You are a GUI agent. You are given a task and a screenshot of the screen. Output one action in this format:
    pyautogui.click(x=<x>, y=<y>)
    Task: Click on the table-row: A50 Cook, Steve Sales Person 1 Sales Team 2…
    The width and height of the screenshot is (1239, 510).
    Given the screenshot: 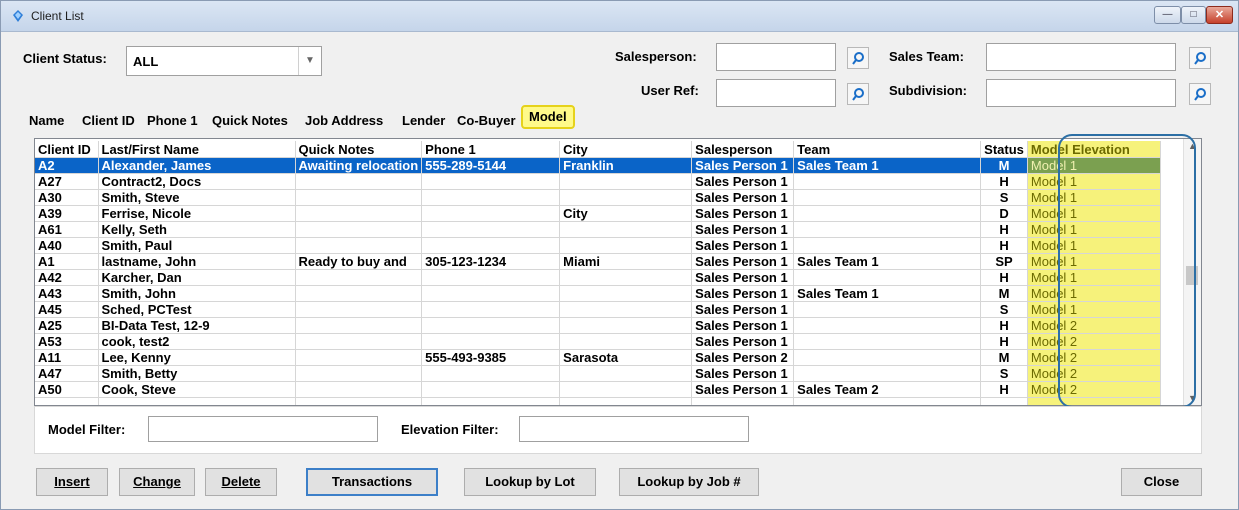 What is the action you would take?
    pyautogui.click(x=598, y=389)
    